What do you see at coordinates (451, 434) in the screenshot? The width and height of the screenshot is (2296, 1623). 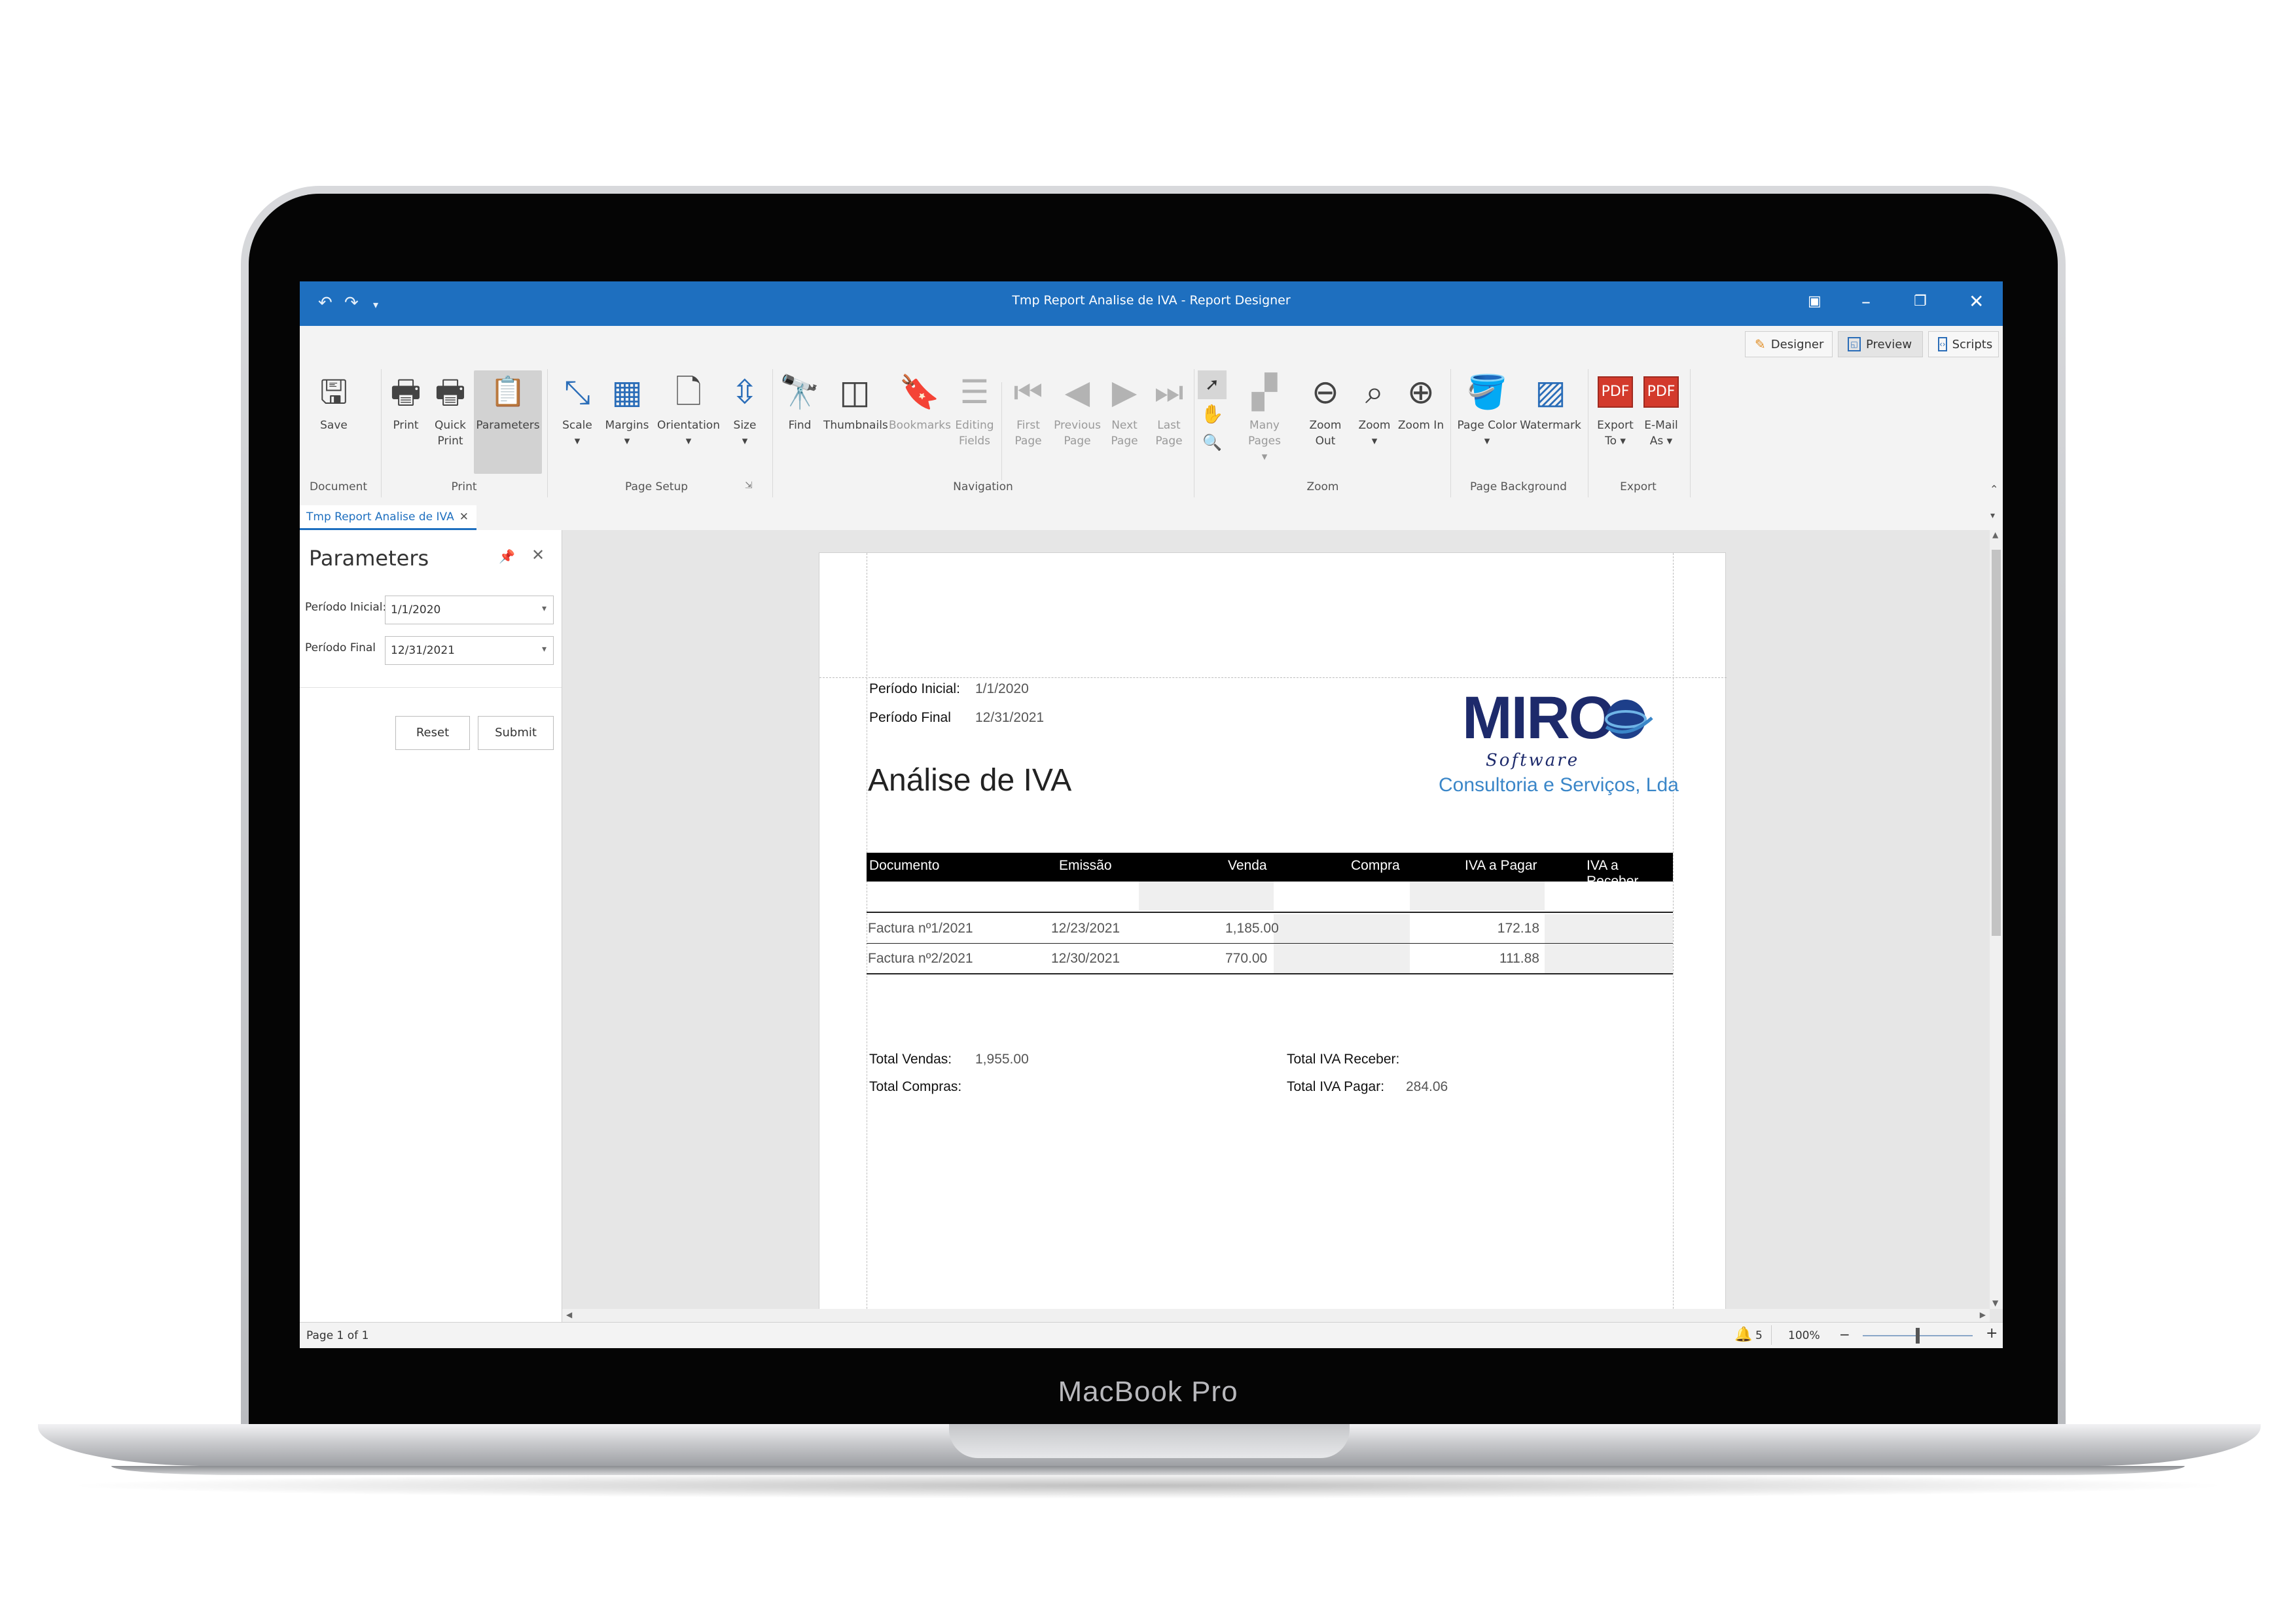 I see `quick-print-label: Quick Print` at bounding box center [451, 434].